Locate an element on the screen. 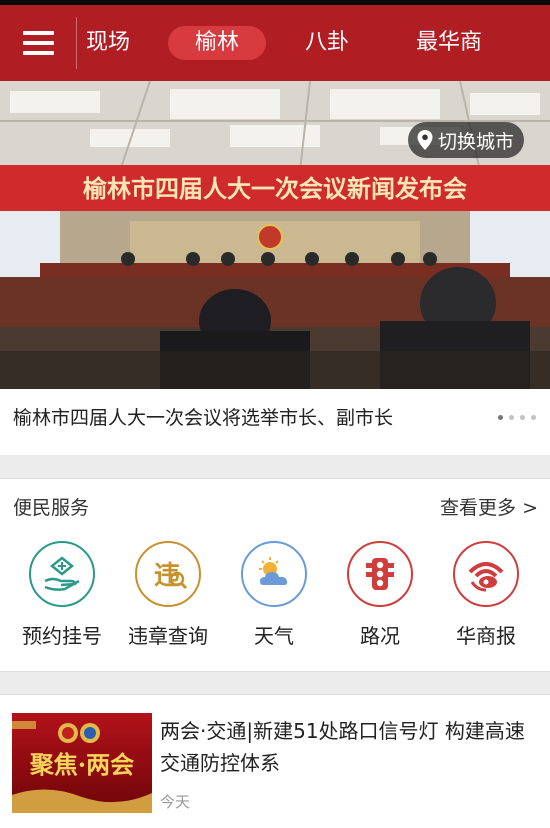 This screenshot has width=550, height=828. services-title: 便民服务 is located at coordinates (51, 508).